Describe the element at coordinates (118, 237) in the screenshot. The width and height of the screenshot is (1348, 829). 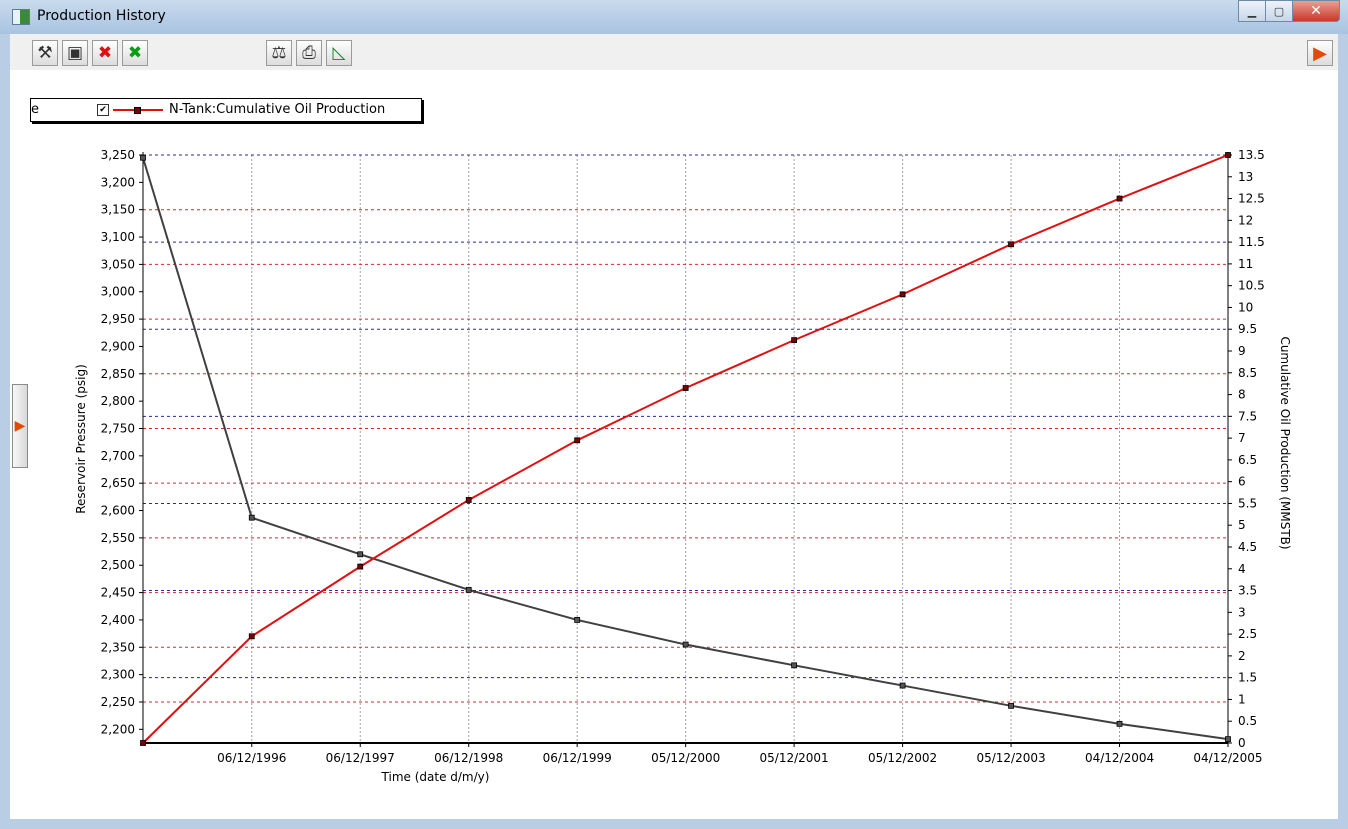
I see `y-left-tick-label: 3,100` at that location.